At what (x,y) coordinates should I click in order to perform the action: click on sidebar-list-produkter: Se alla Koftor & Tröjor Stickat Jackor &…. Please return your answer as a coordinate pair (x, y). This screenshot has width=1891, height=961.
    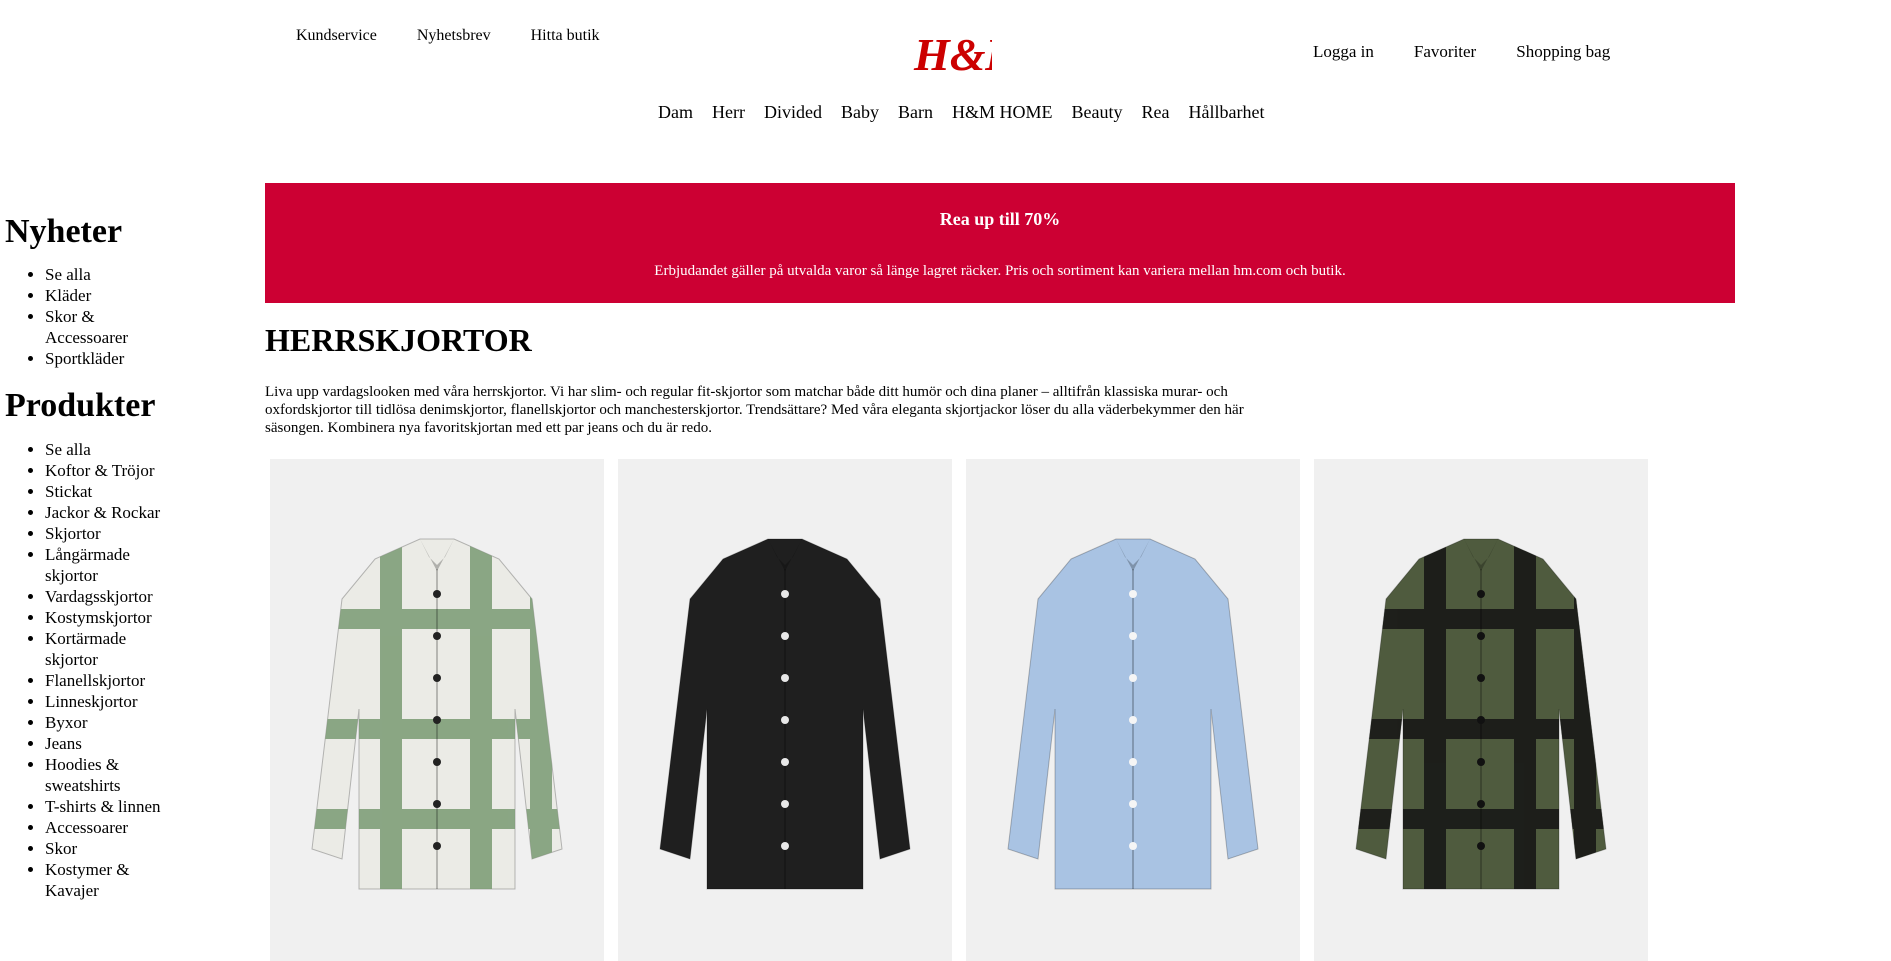
    Looking at the image, I should click on (100, 670).